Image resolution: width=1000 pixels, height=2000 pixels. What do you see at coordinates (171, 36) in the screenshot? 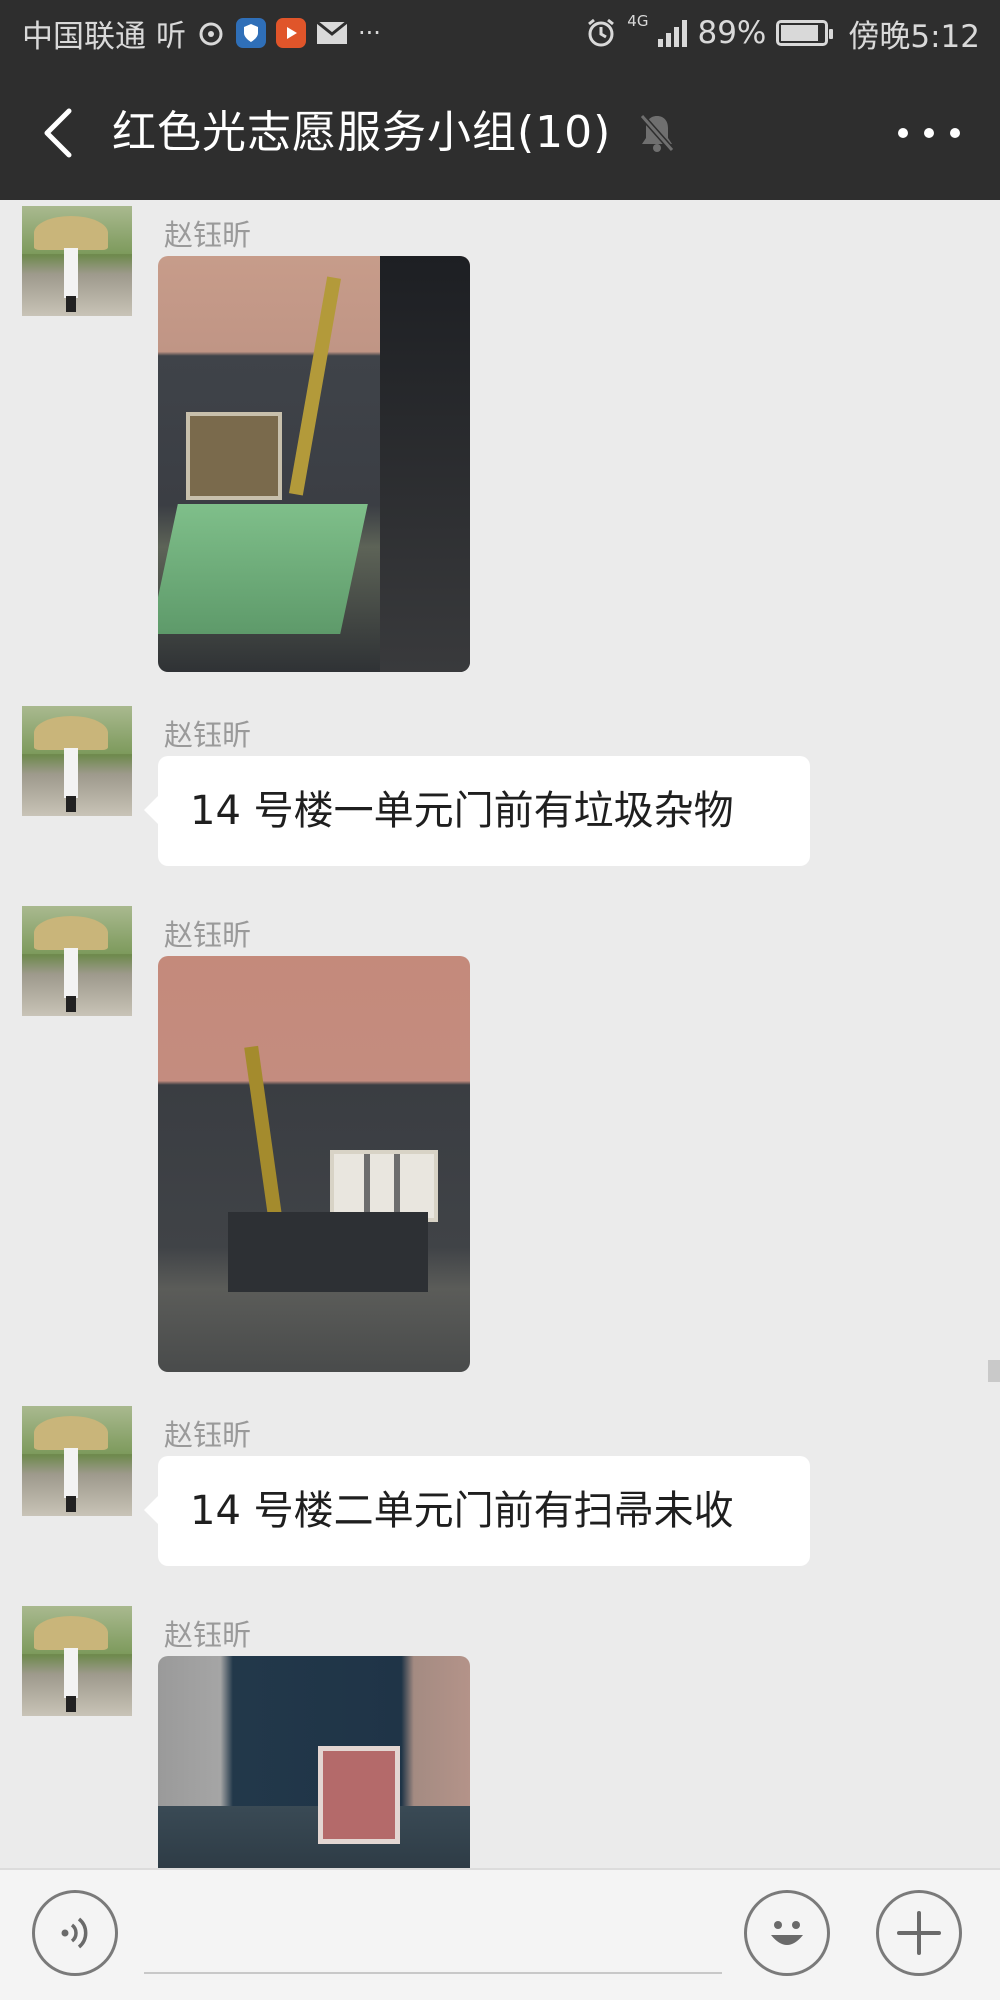
I see `ting-app-icon: 听` at bounding box center [171, 36].